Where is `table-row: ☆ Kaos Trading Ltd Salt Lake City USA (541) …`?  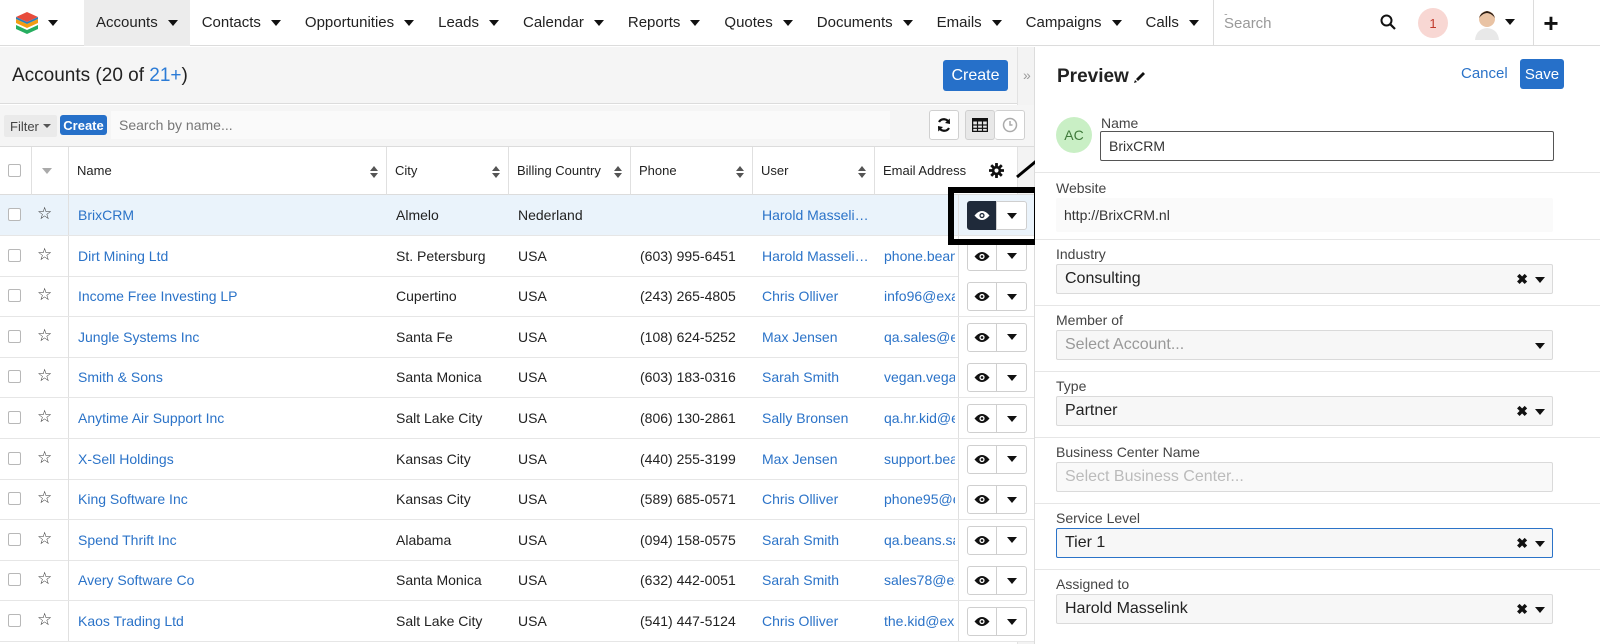
table-row: ☆ Kaos Trading Ltd Salt Lake City USA (541) … is located at coordinates (517, 621).